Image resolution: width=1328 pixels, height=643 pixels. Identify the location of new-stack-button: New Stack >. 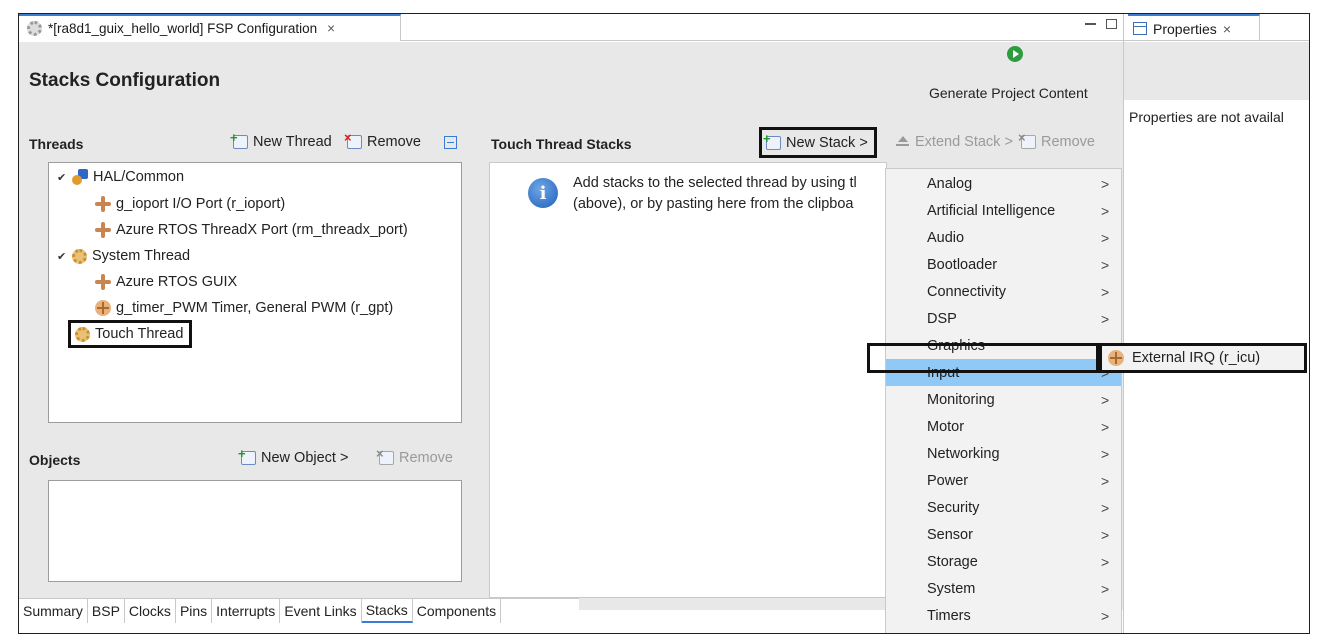
(818, 142).